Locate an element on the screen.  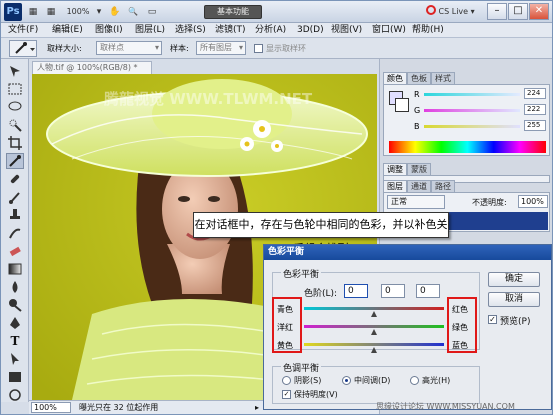
move-tool-icon is located at coordinates (15, 71).